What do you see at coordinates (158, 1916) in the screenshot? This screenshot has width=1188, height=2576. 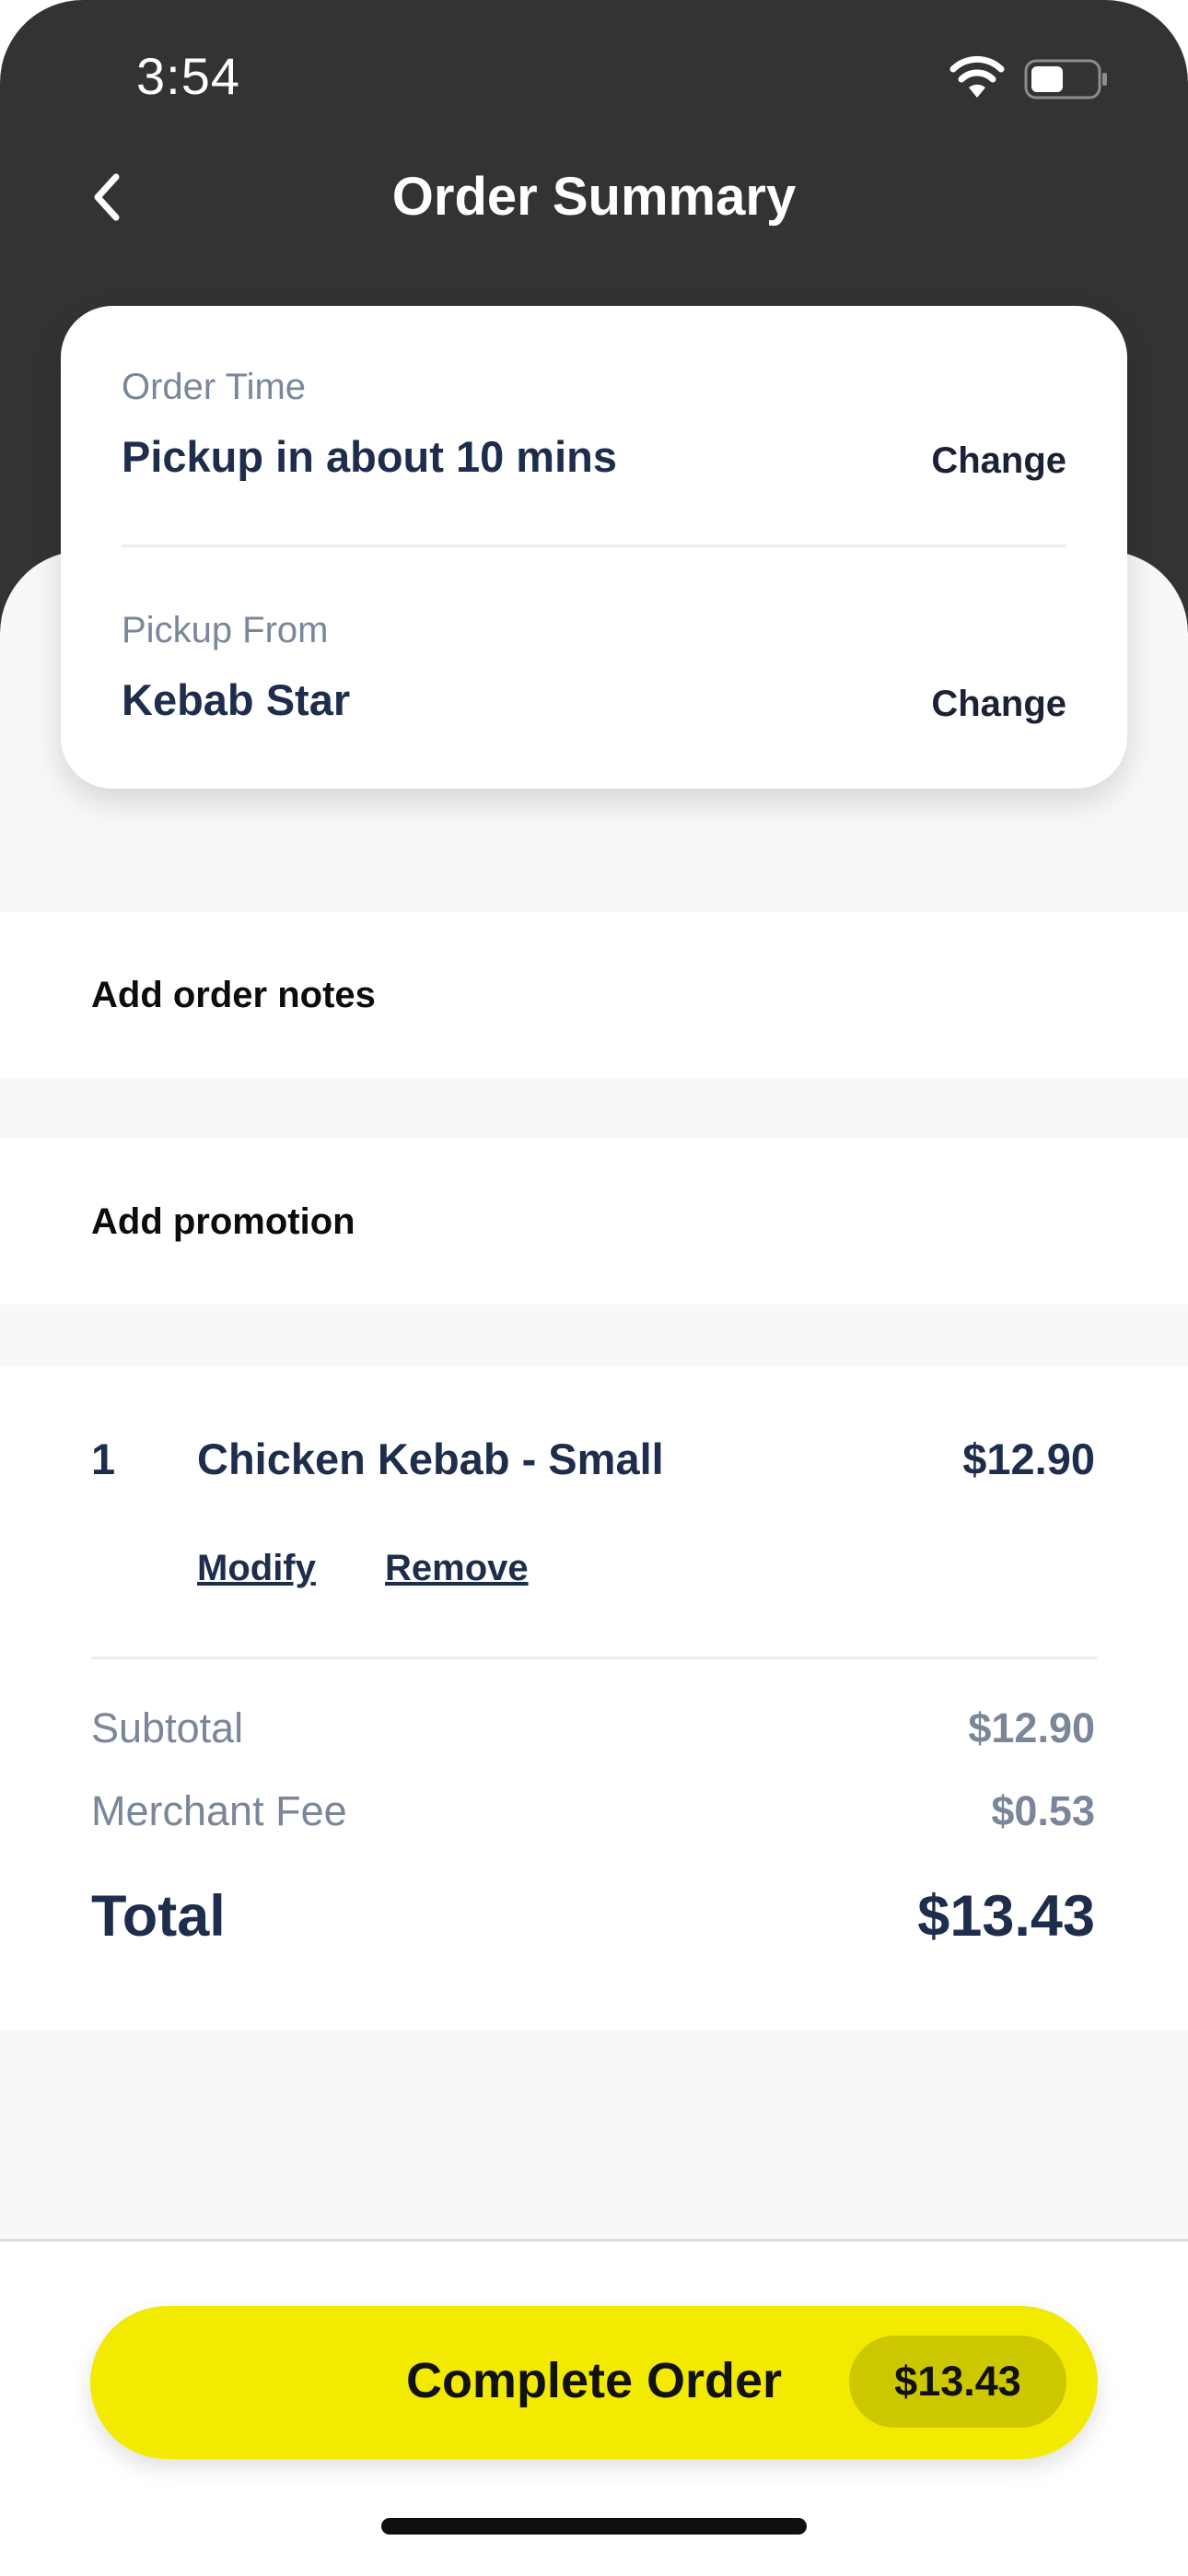 I see `total-label: Total` at bounding box center [158, 1916].